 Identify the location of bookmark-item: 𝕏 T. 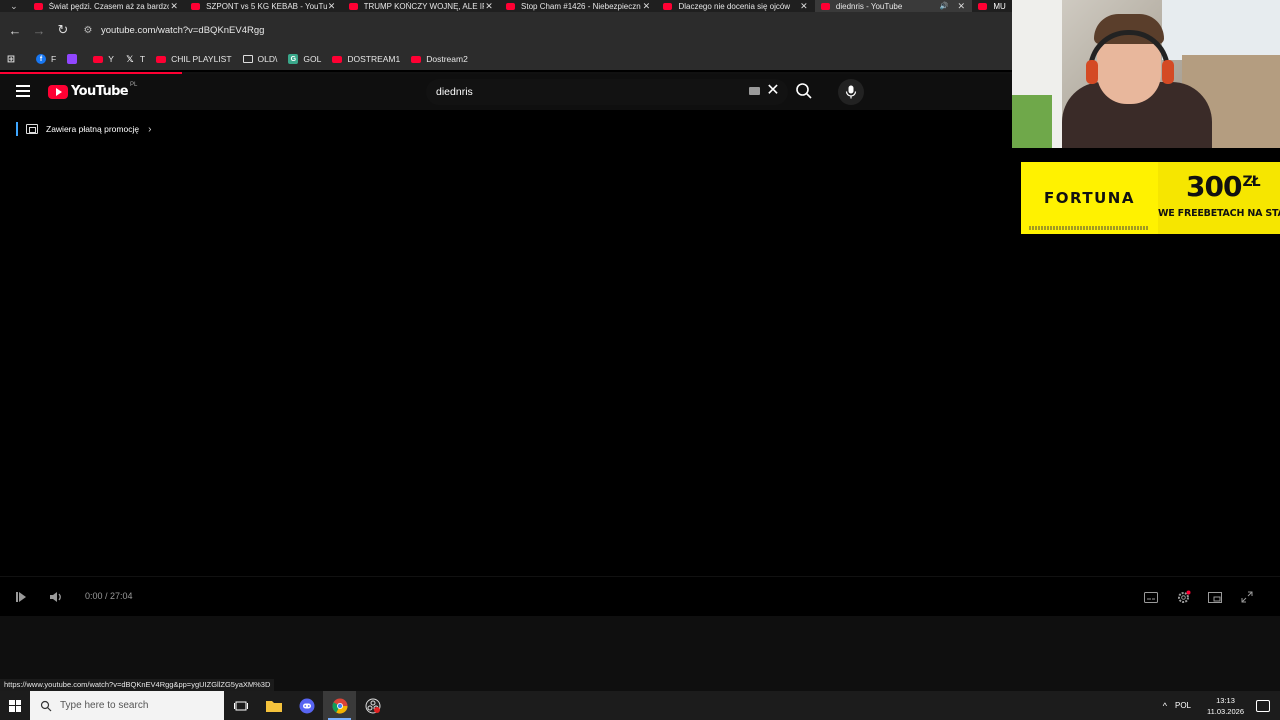
(135, 59).